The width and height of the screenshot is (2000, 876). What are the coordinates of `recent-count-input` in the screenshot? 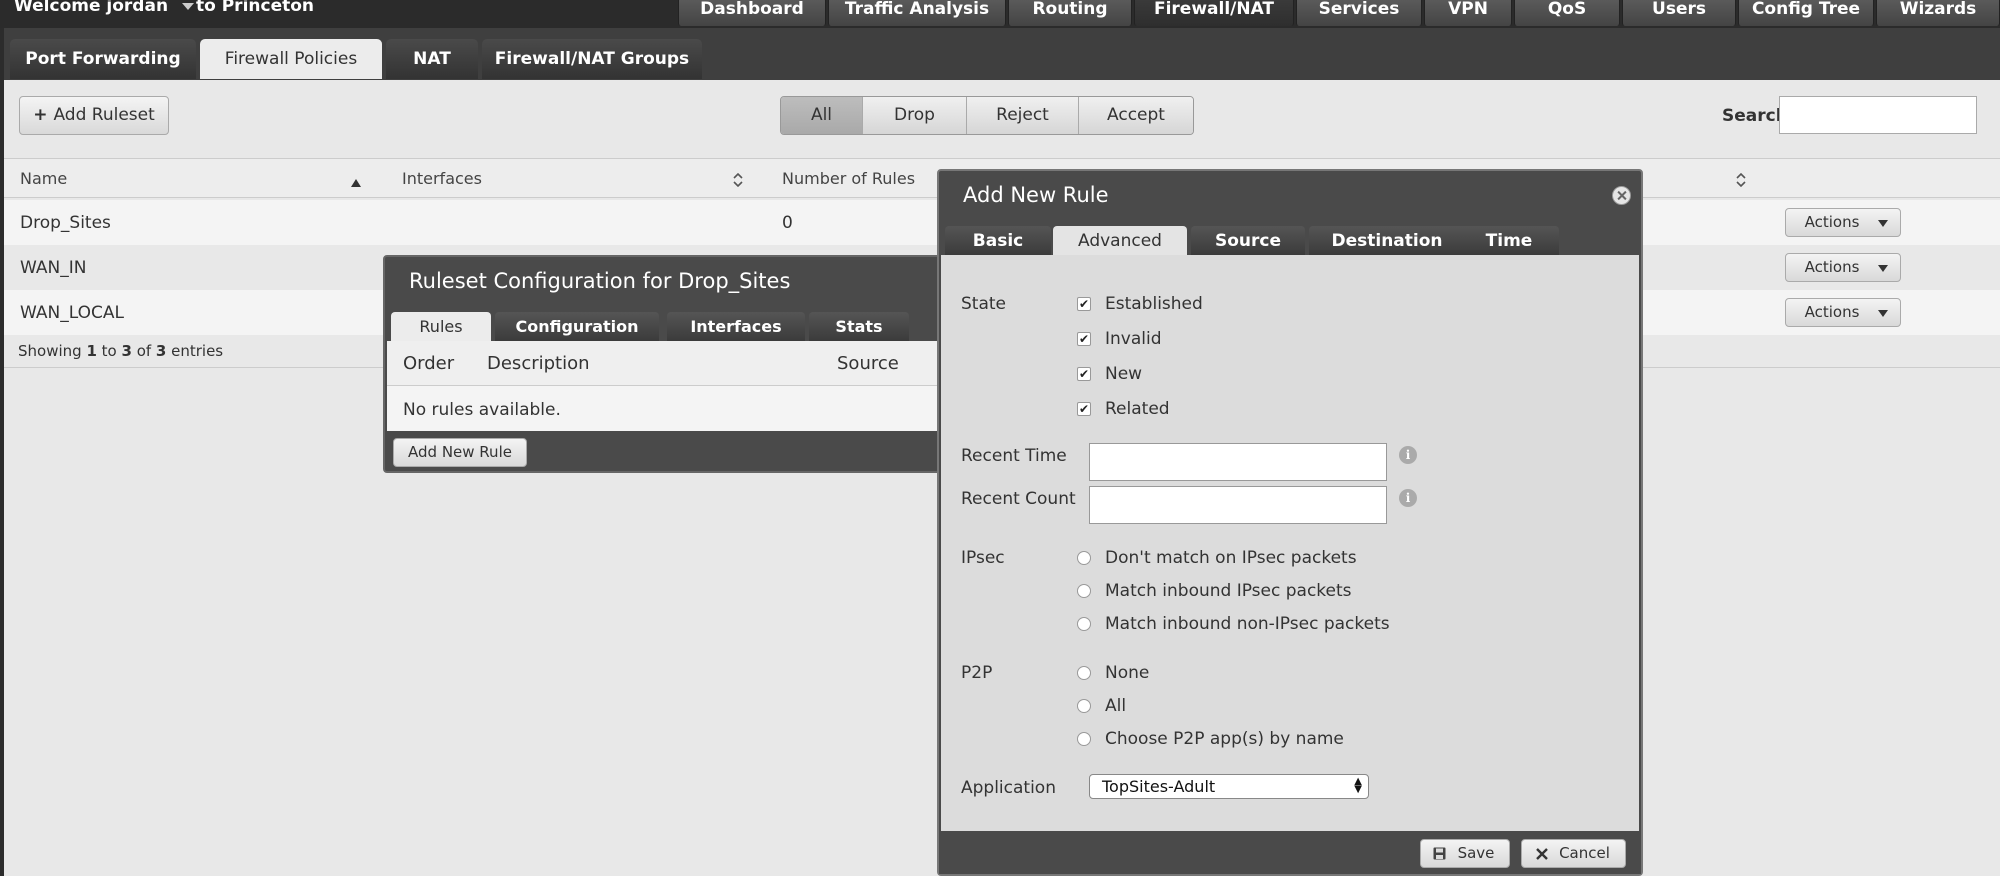 It's located at (1238, 505).